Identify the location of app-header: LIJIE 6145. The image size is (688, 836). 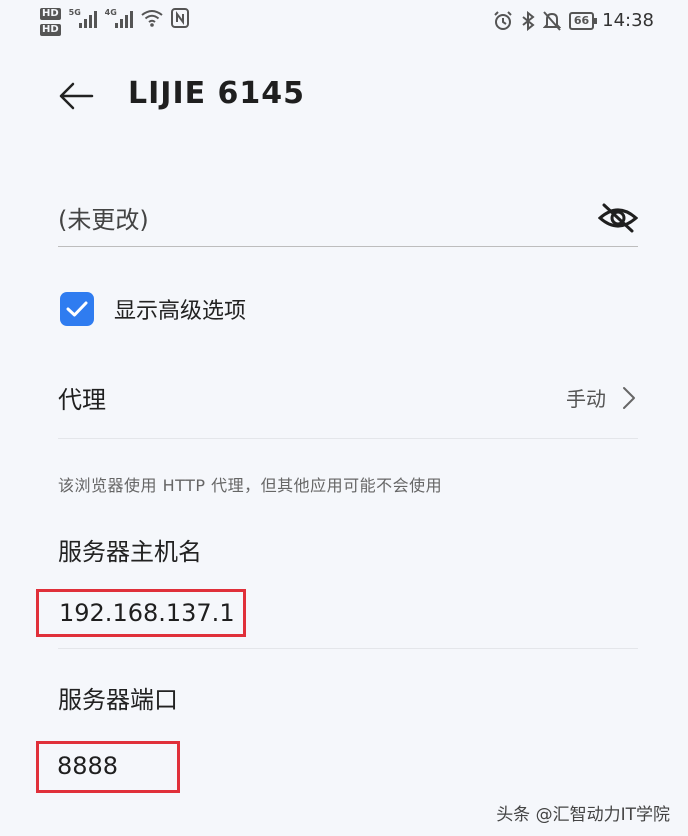
(181, 96).